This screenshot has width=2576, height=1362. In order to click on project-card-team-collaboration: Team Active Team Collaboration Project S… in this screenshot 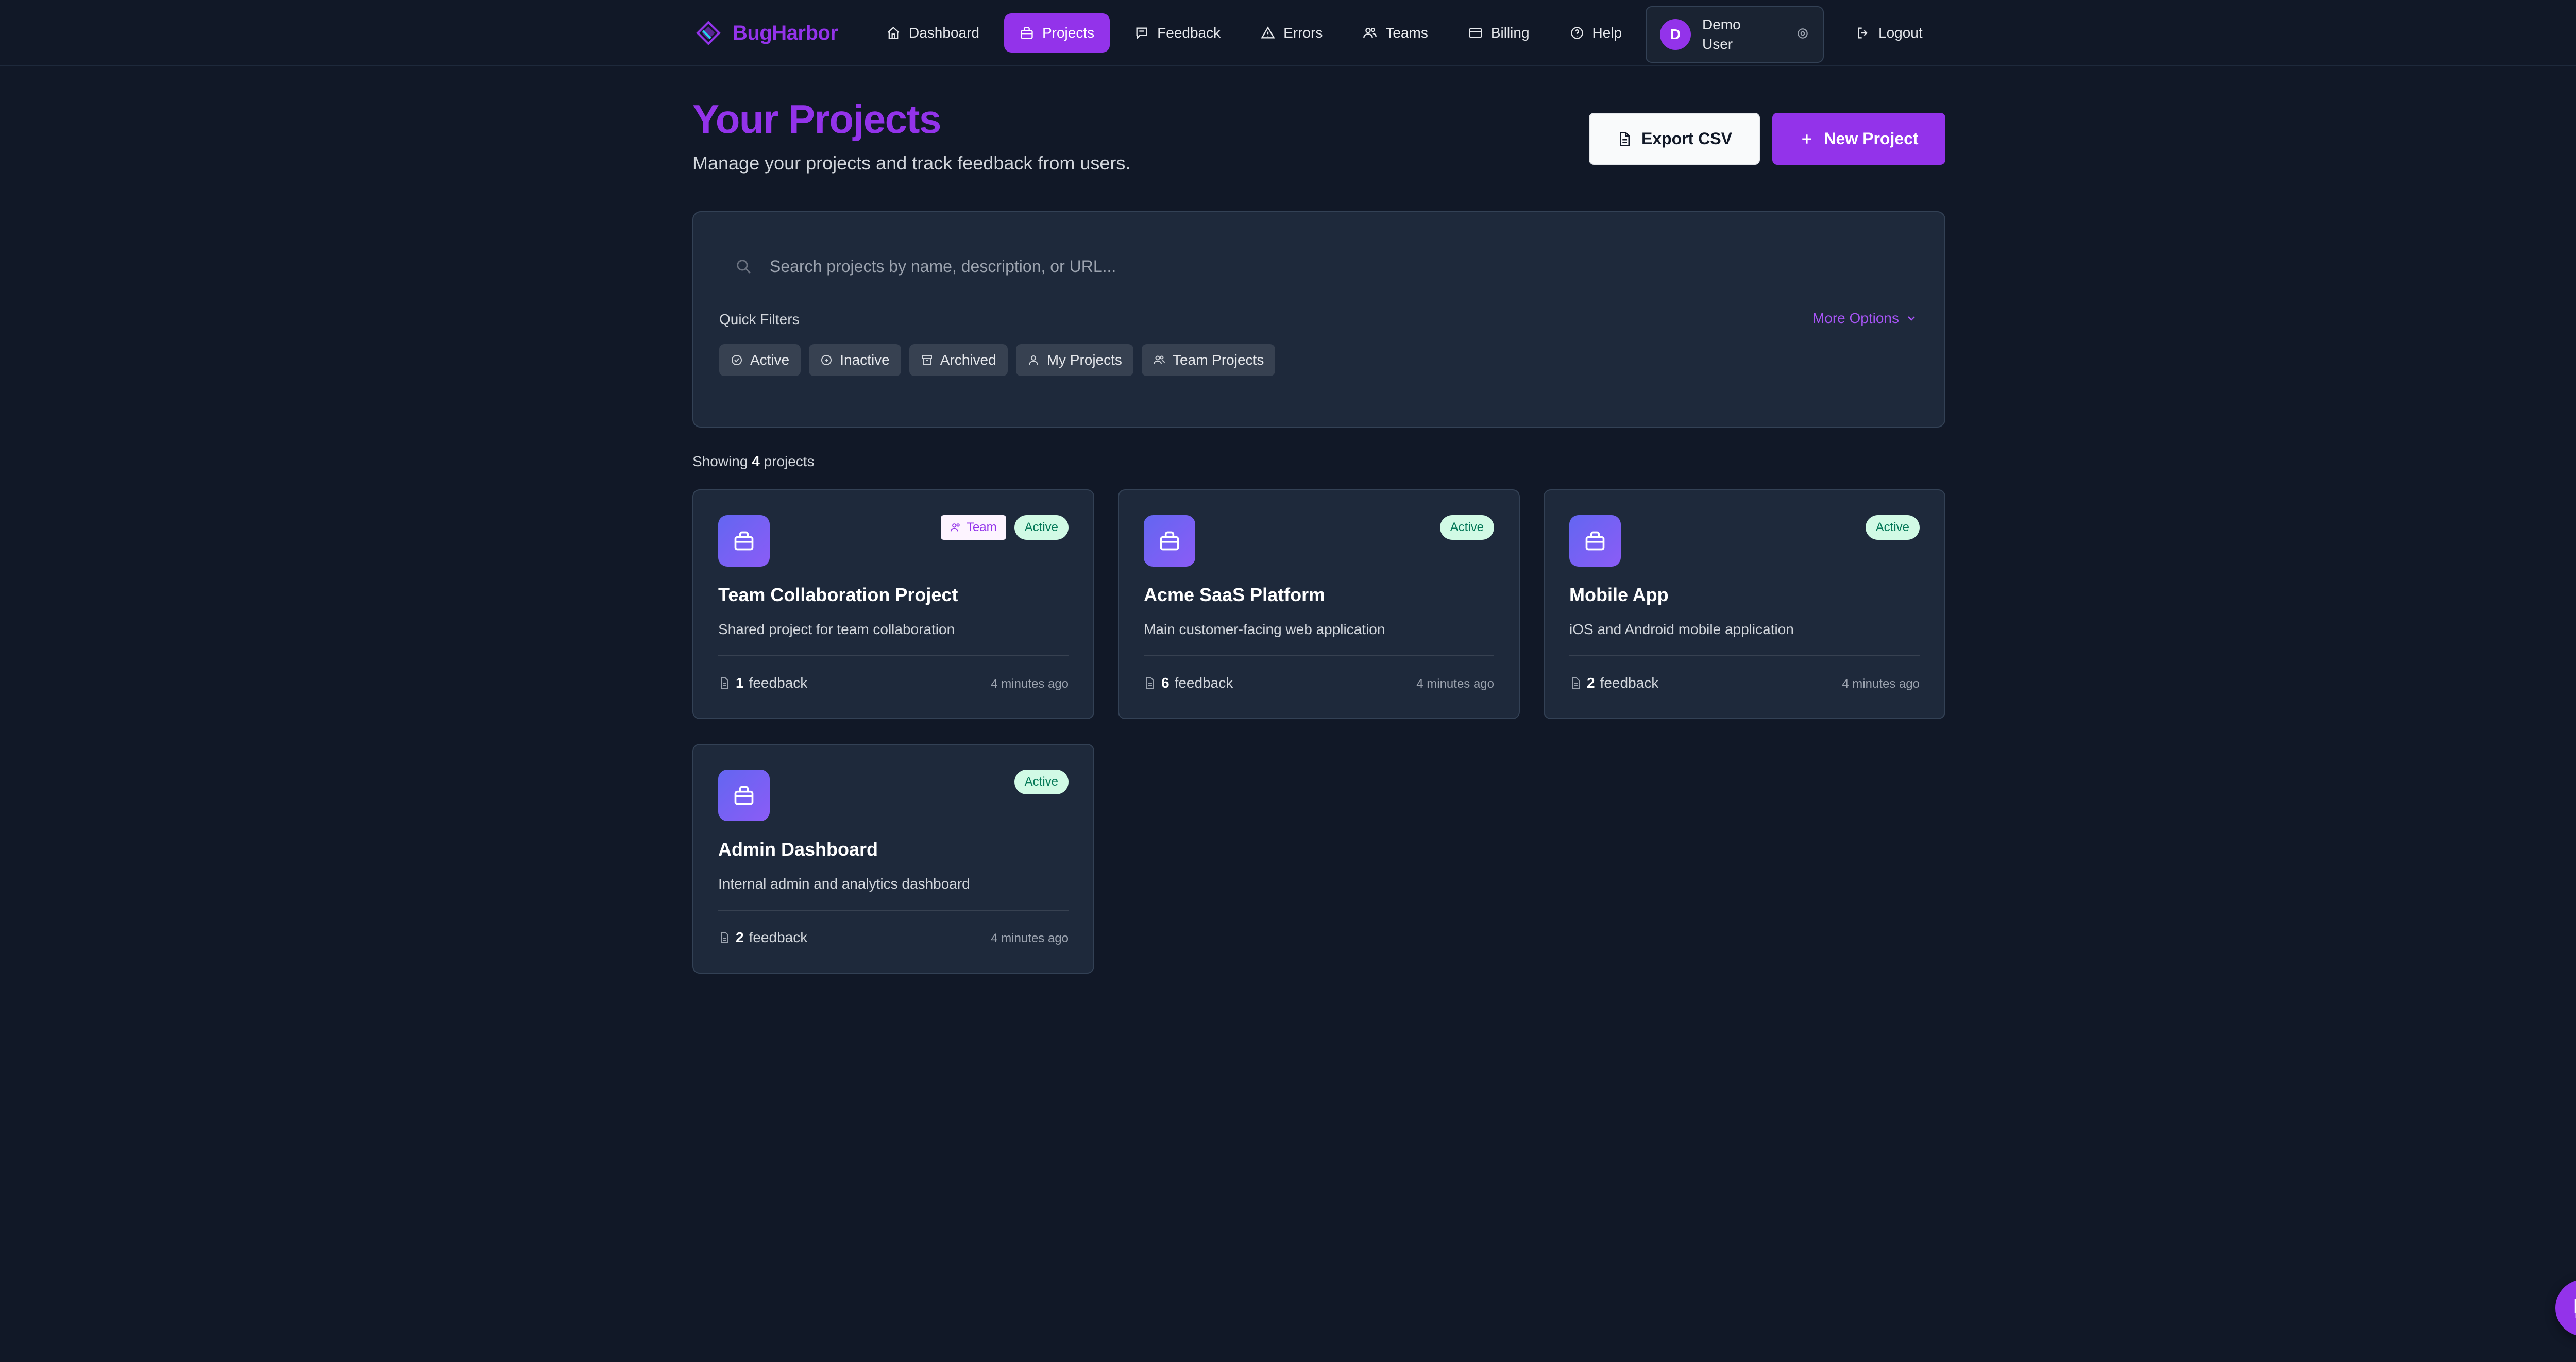, I will do `click(893, 604)`.